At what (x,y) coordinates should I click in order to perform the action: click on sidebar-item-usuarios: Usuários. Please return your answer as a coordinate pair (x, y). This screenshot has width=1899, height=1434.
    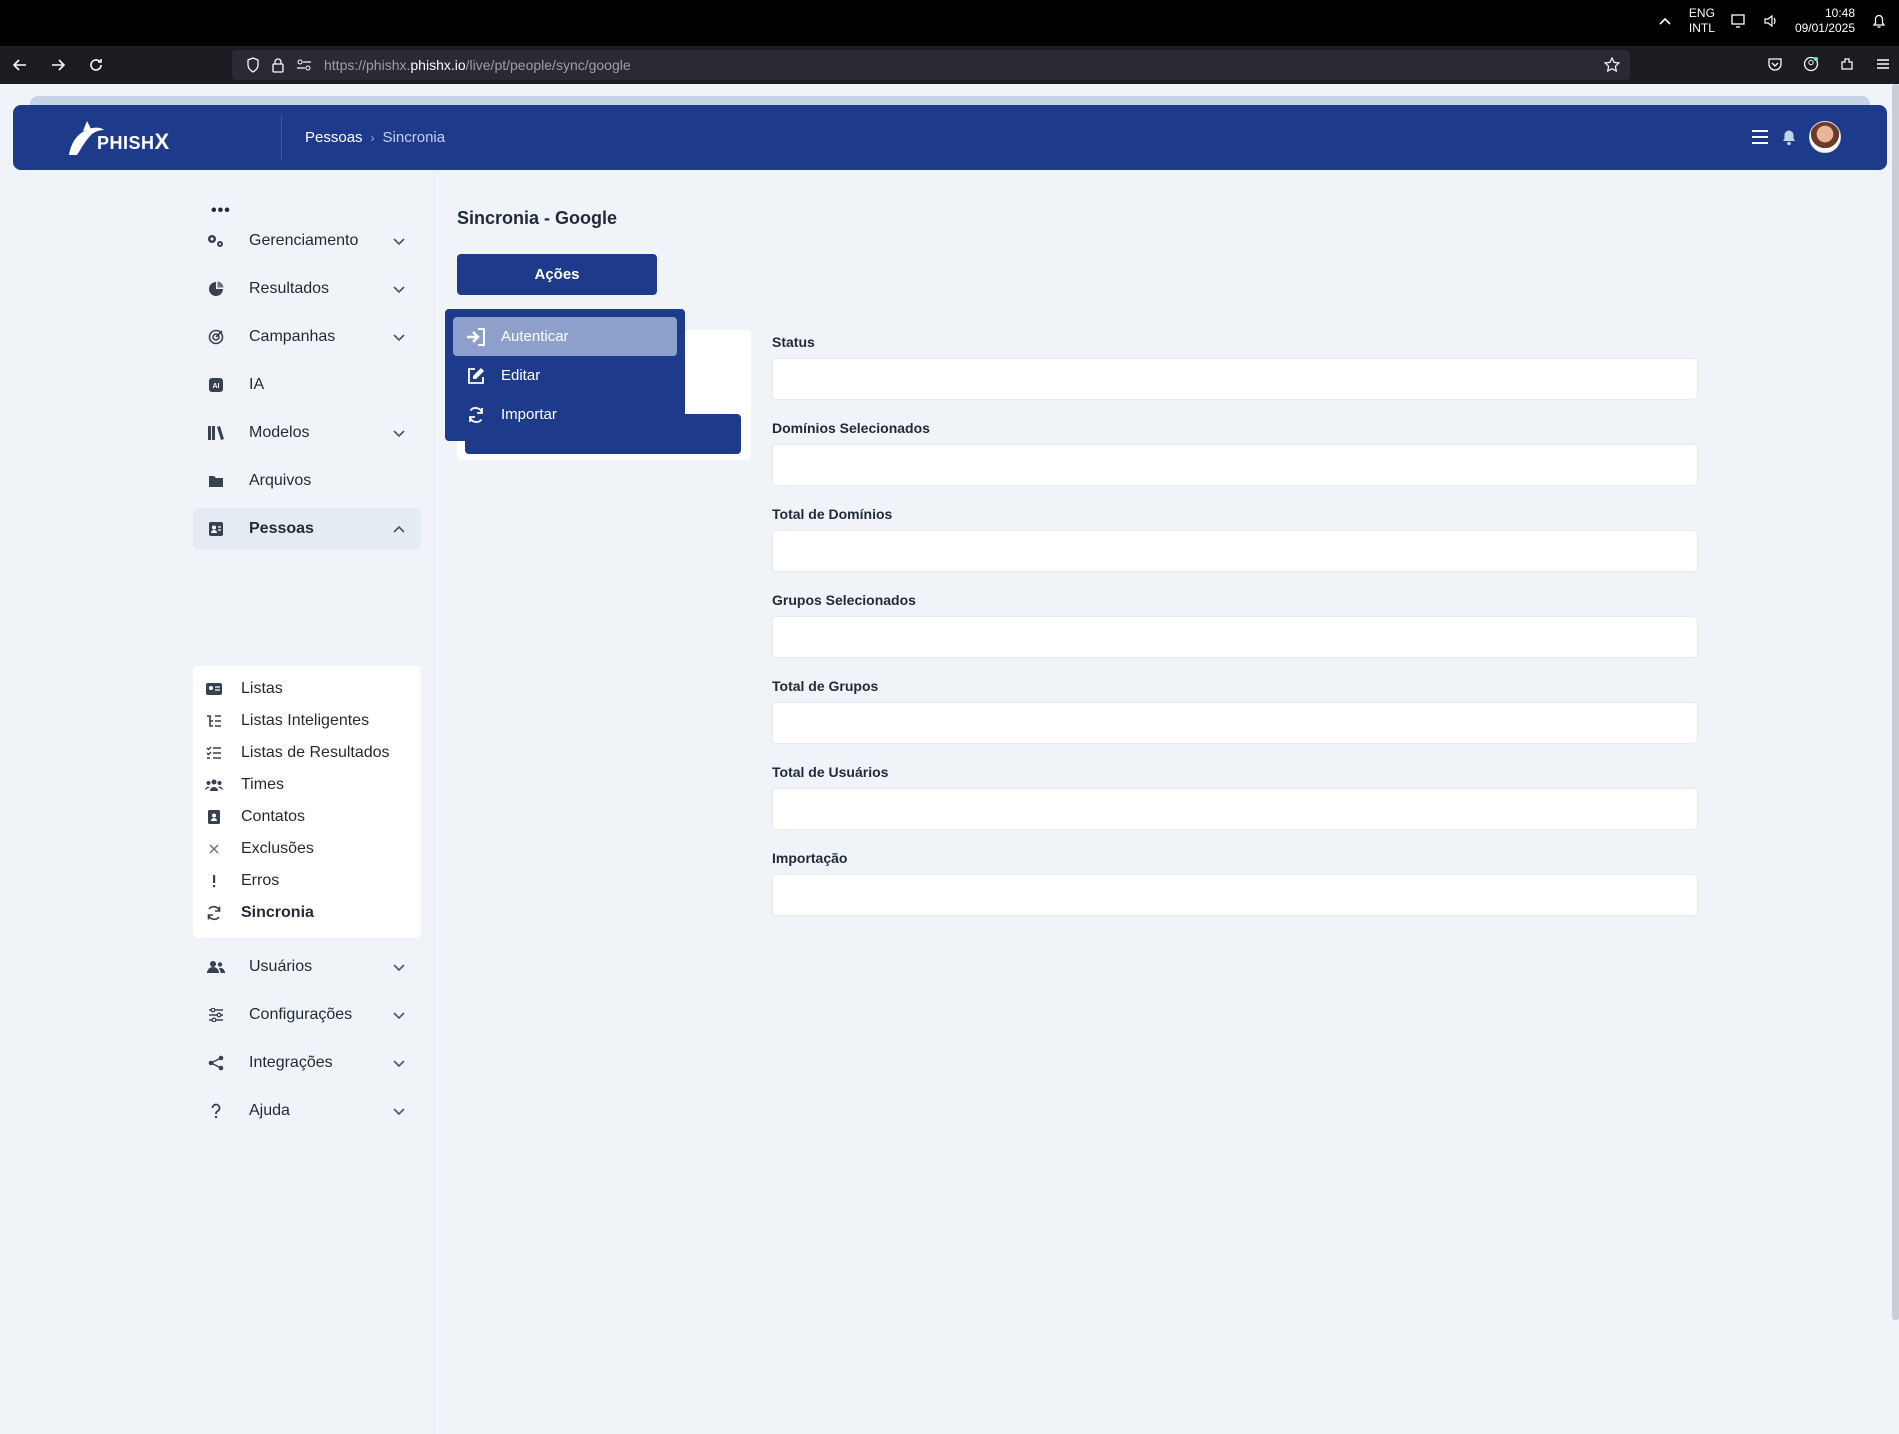
    Looking at the image, I should click on (307, 967).